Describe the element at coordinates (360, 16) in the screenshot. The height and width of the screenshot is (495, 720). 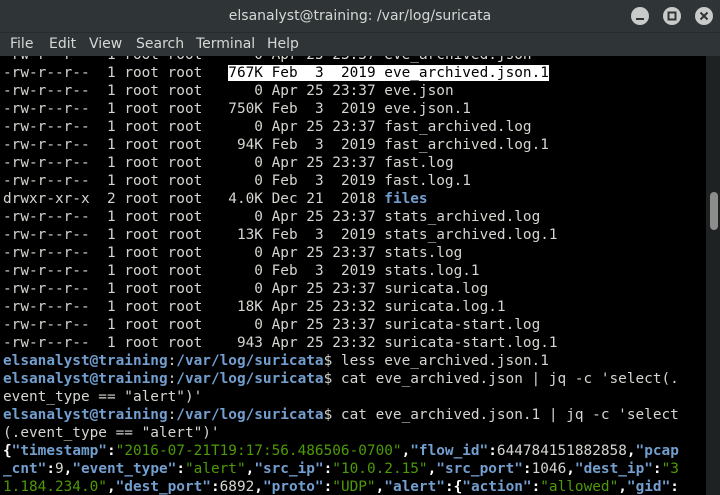
I see `title-bar: elsanalyst@training: /var/log/suricata` at that location.